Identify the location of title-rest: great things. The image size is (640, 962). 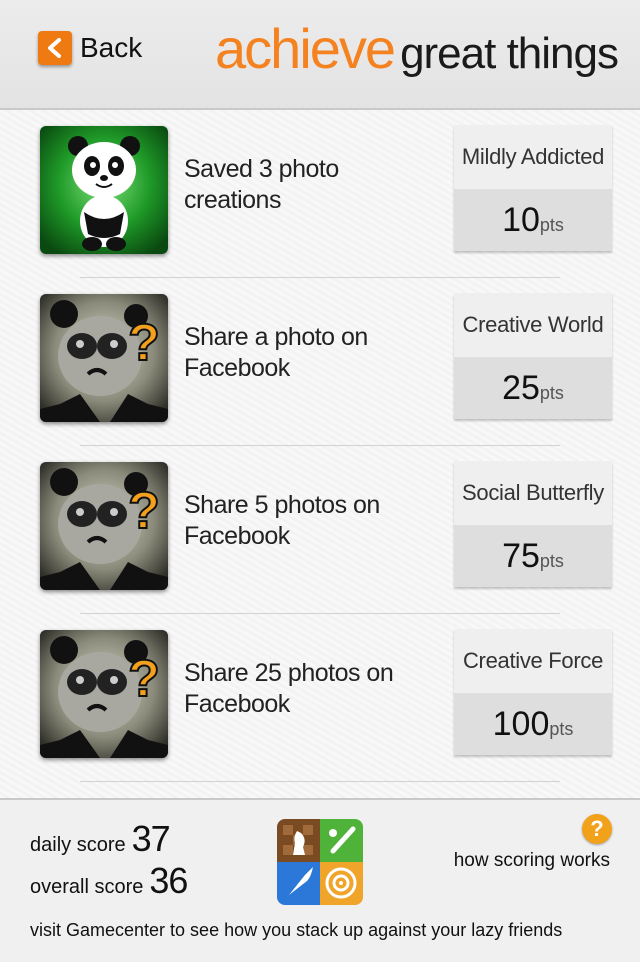
(509, 53).